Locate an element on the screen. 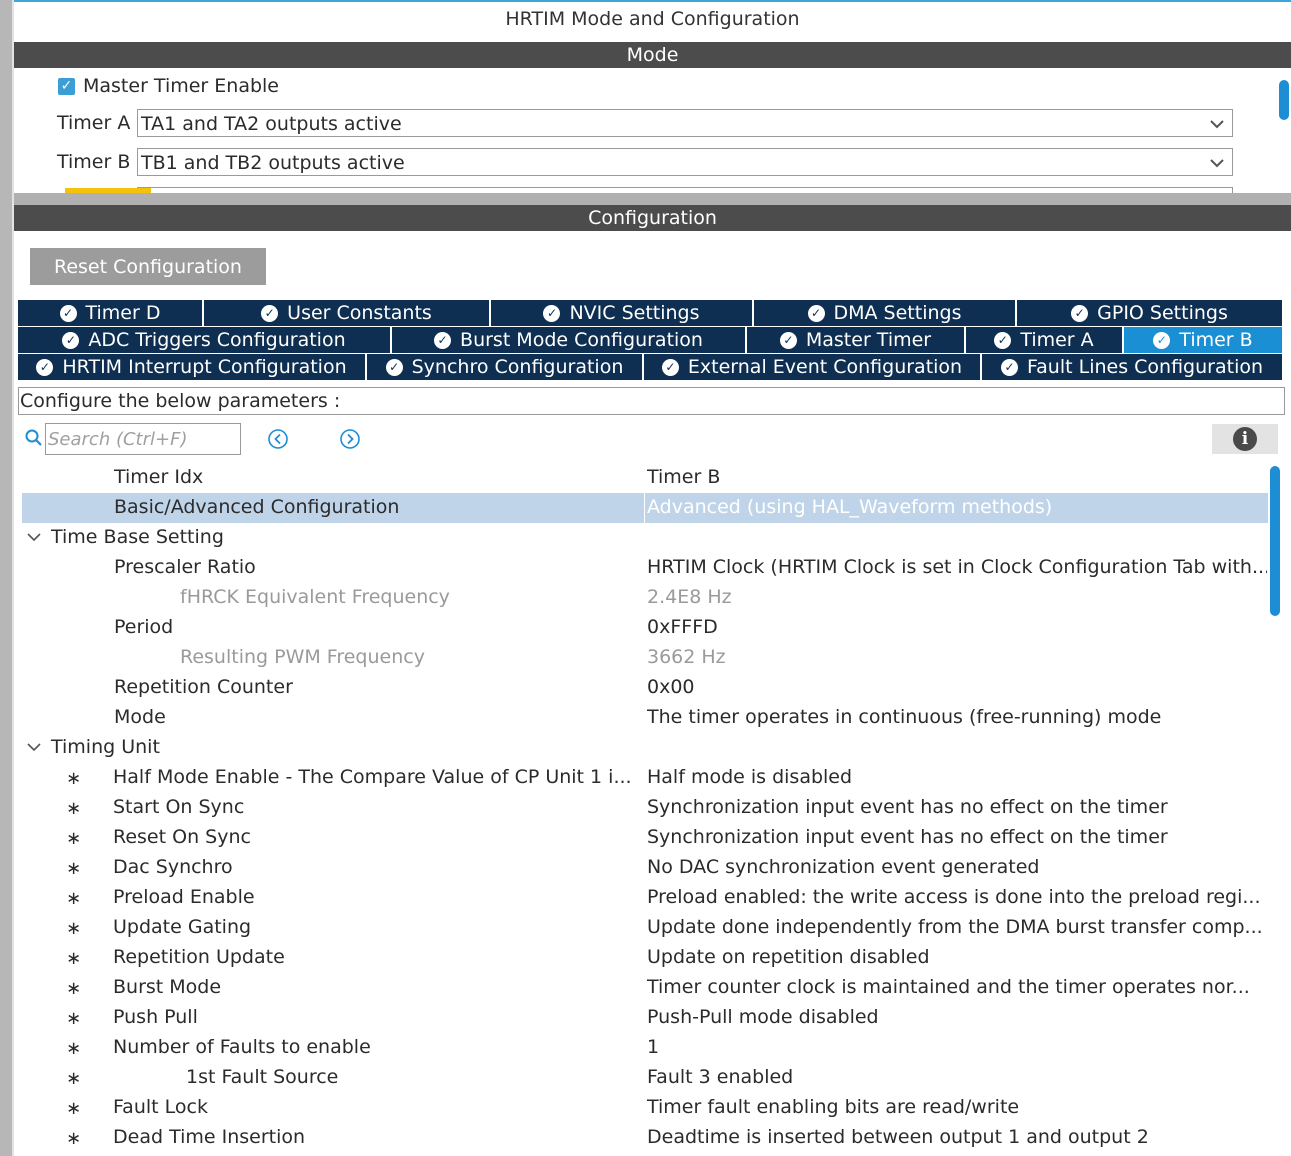 The image size is (1291, 1156). info-button: i is located at coordinates (1245, 439).